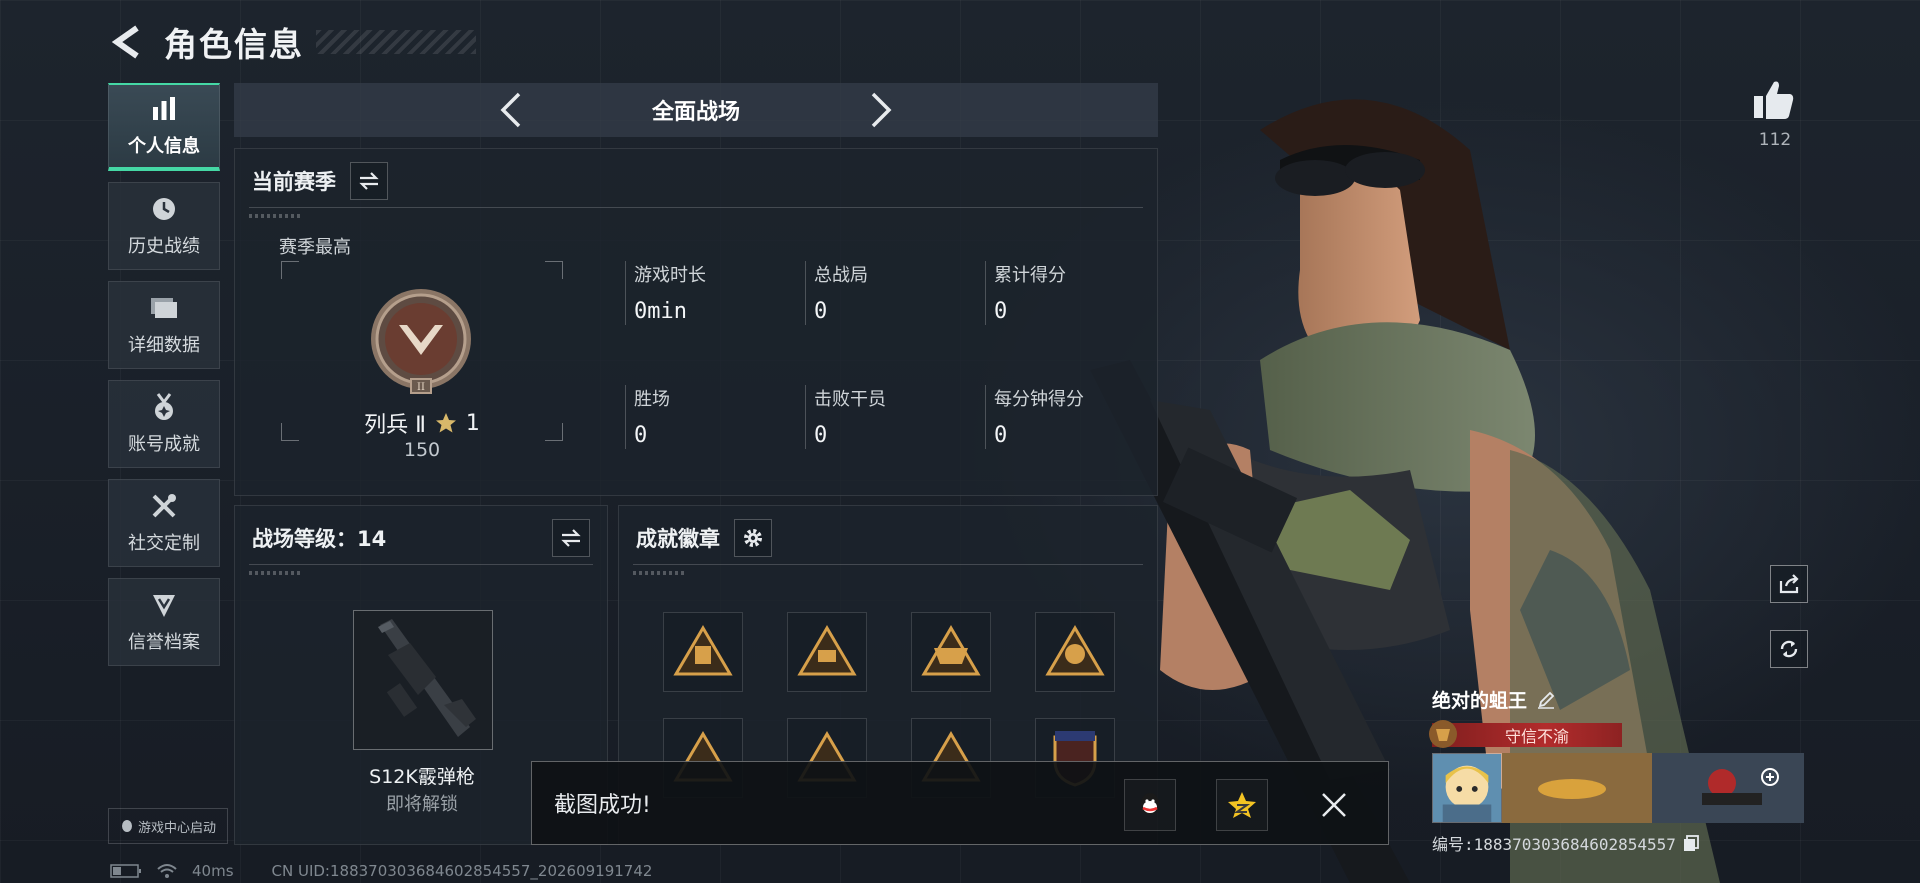 Image resolution: width=1920 pixels, height=883 pixels. What do you see at coordinates (421, 341) in the screenshot?
I see `rank-medal-icon: II` at bounding box center [421, 341].